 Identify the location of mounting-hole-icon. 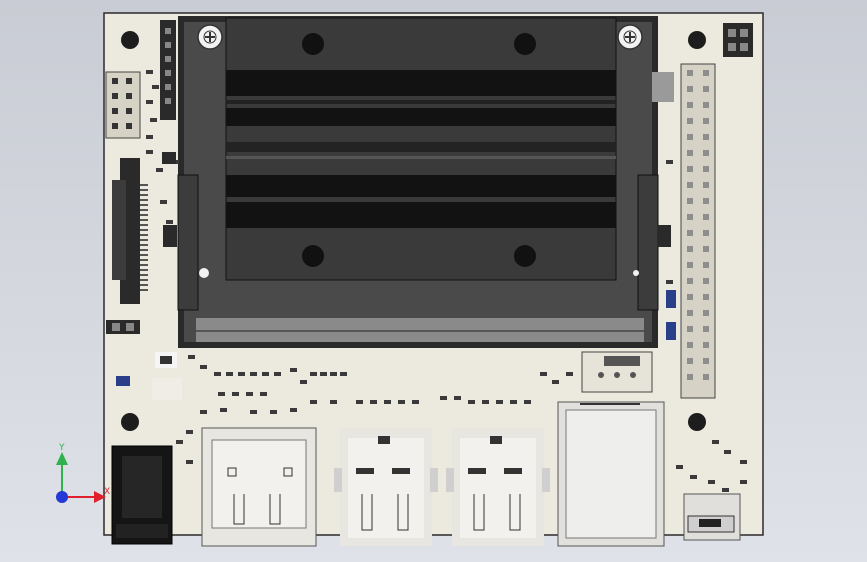
(130, 422).